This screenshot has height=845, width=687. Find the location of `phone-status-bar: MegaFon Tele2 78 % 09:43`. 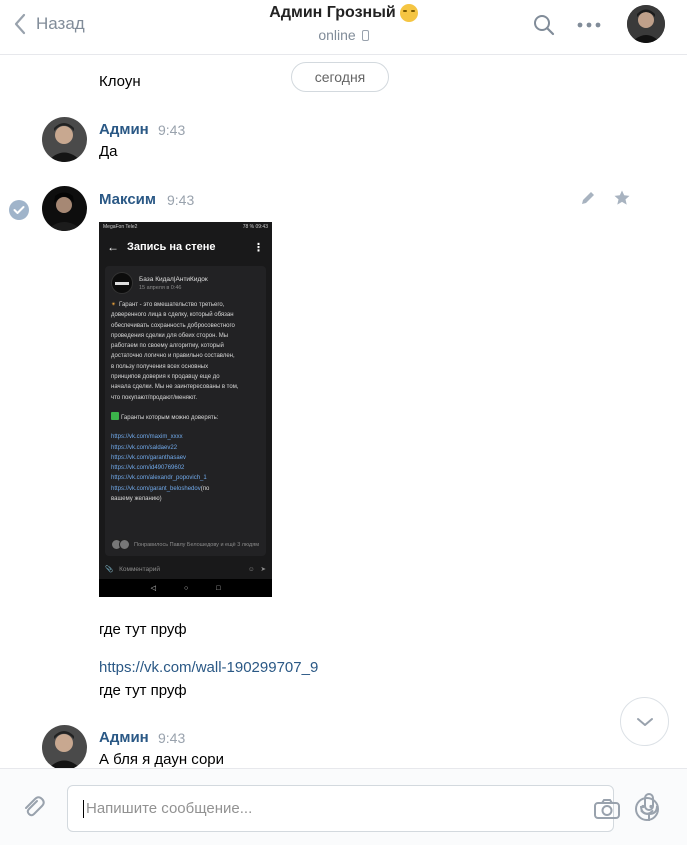

phone-status-bar: MegaFon Tele2 78 % 09:43 is located at coordinates (185, 227).